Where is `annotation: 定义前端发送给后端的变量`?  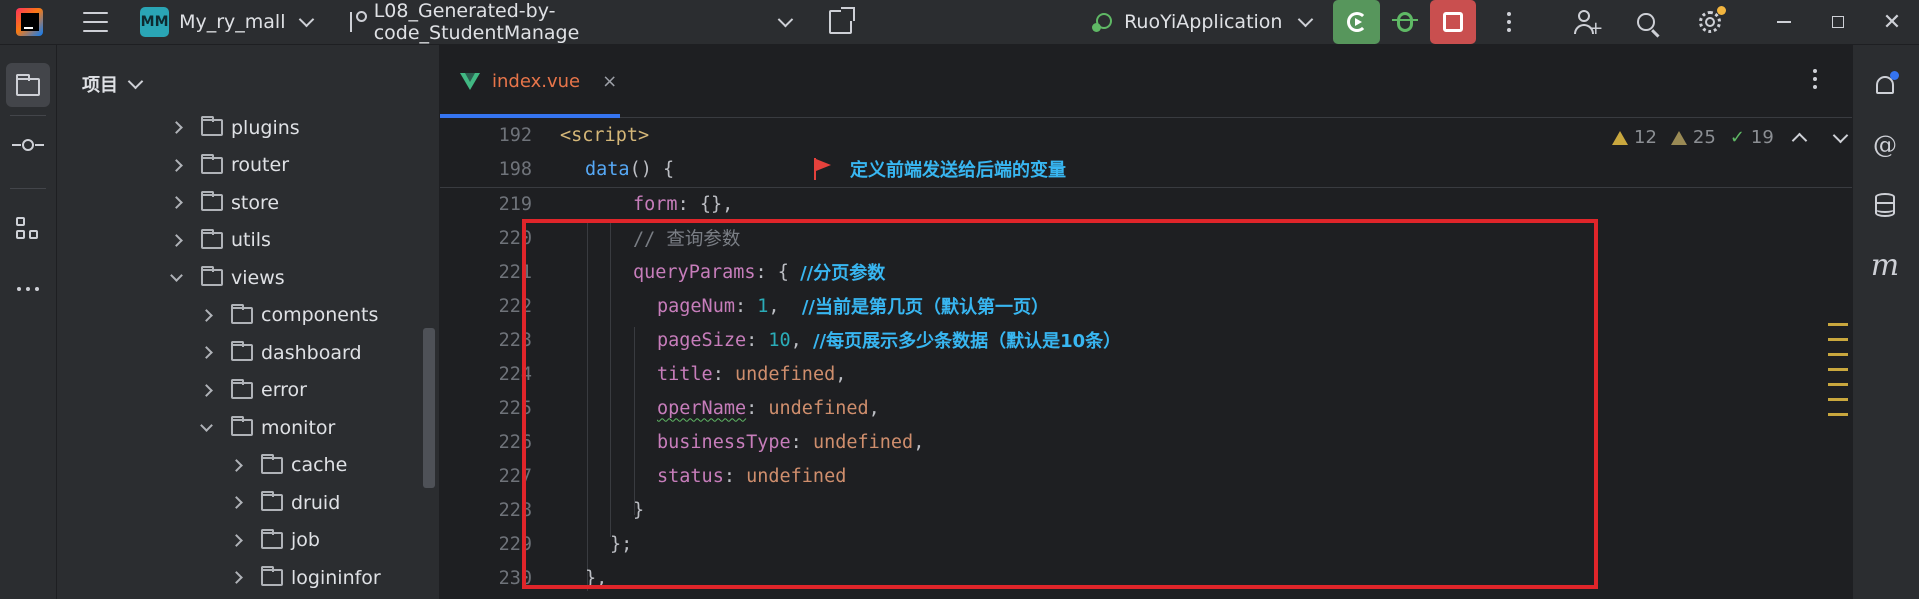
annotation: 定义前端发送给后端的变量 is located at coordinates (939, 169).